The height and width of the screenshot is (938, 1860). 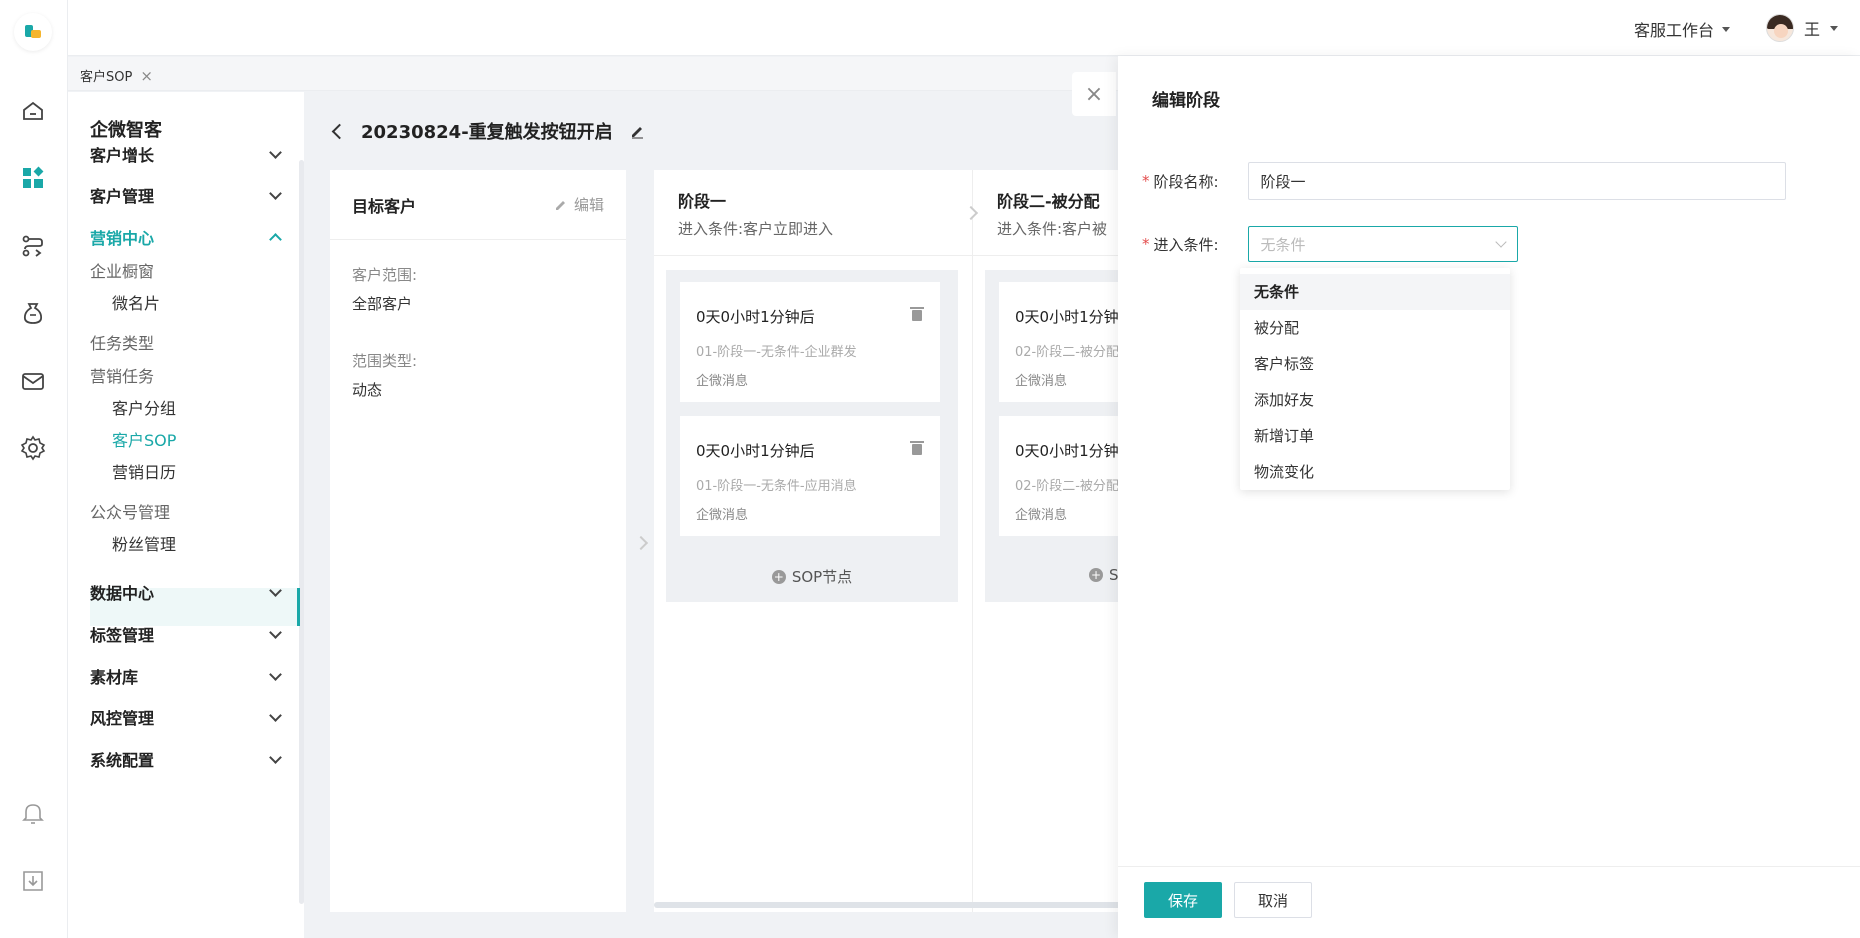 I want to click on tab-customer-sop: 客户SOP ×, so click(x=116, y=76).